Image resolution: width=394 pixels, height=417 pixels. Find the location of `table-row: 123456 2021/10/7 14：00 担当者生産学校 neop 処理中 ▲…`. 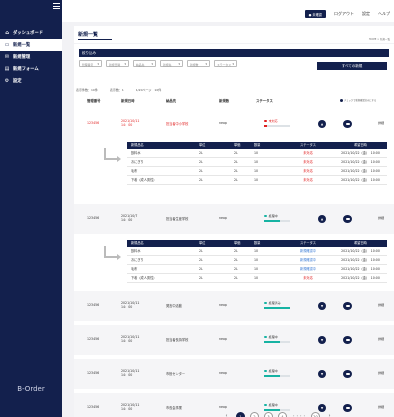

table-row: 123456 2021/10/7 14：00 担当者生産学校 neop 処理中 ▲… is located at coordinates (234, 219).